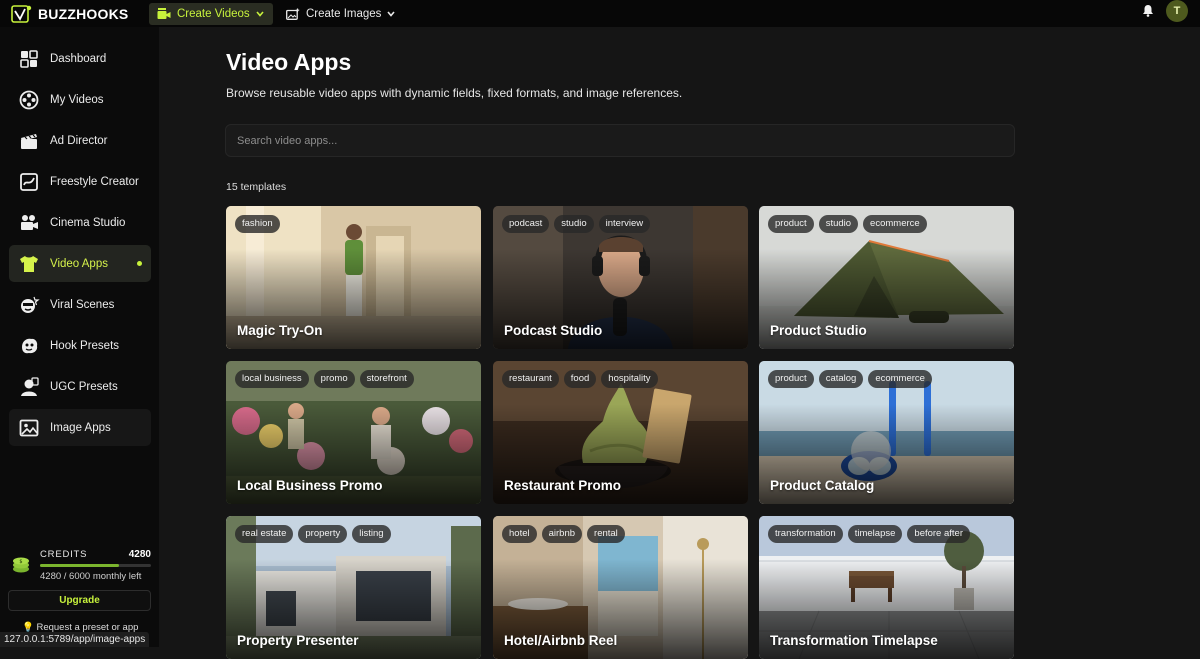 This screenshot has height=659, width=1200. Describe the element at coordinates (620, 587) in the screenshot. I see `template-card: hotel airbnb rental Hotel/Airbnb Reel` at that location.